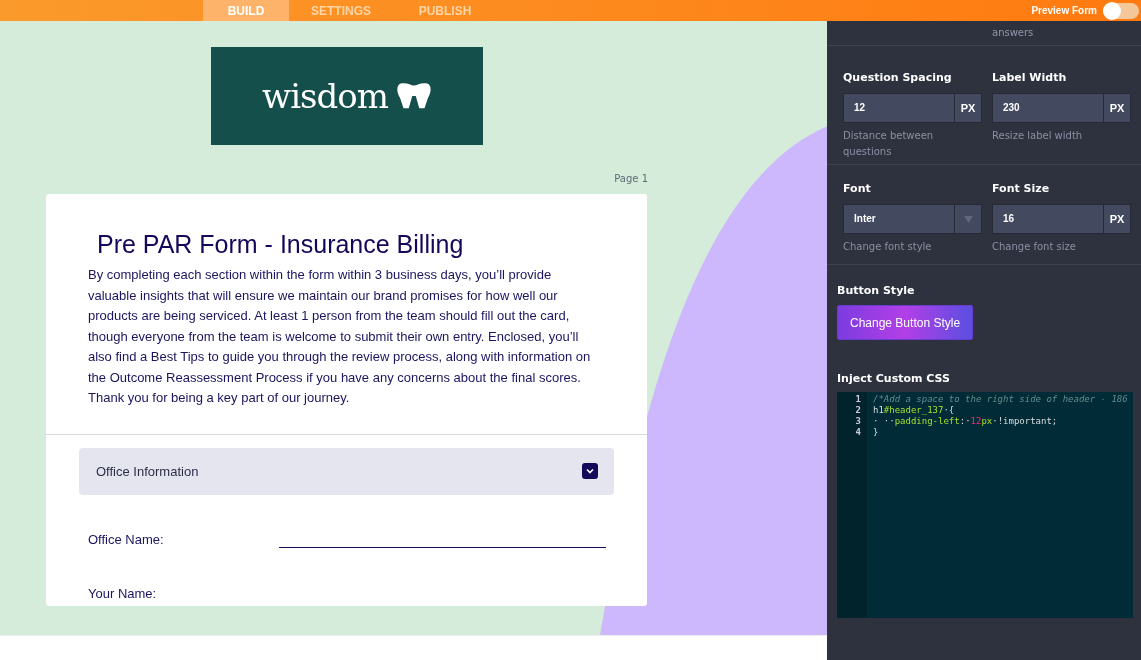 This screenshot has height=660, width=1141. I want to click on line-number: 4, so click(858, 432).